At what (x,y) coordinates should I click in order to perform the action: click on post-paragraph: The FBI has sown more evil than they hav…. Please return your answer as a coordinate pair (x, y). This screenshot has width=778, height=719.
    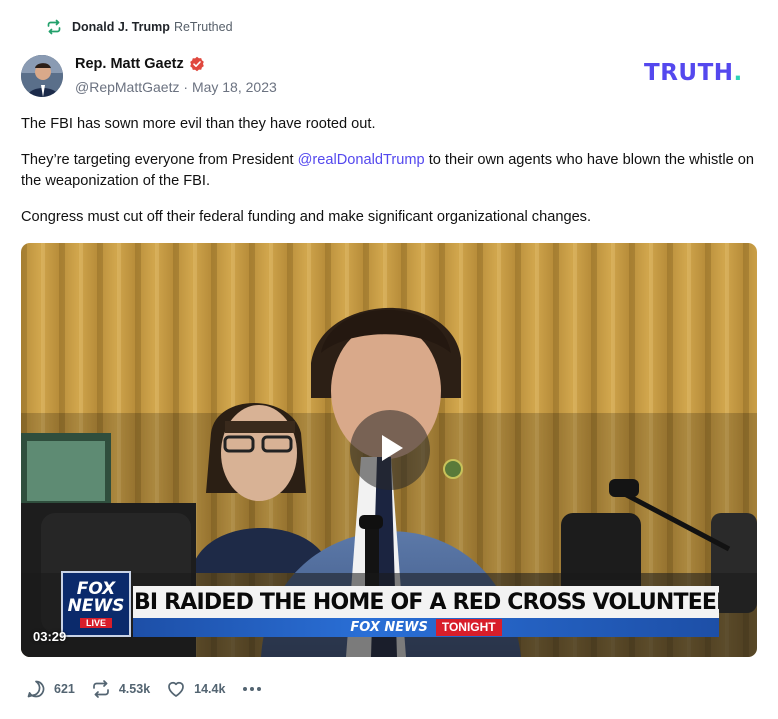
    Looking at the image, I should click on (198, 124).